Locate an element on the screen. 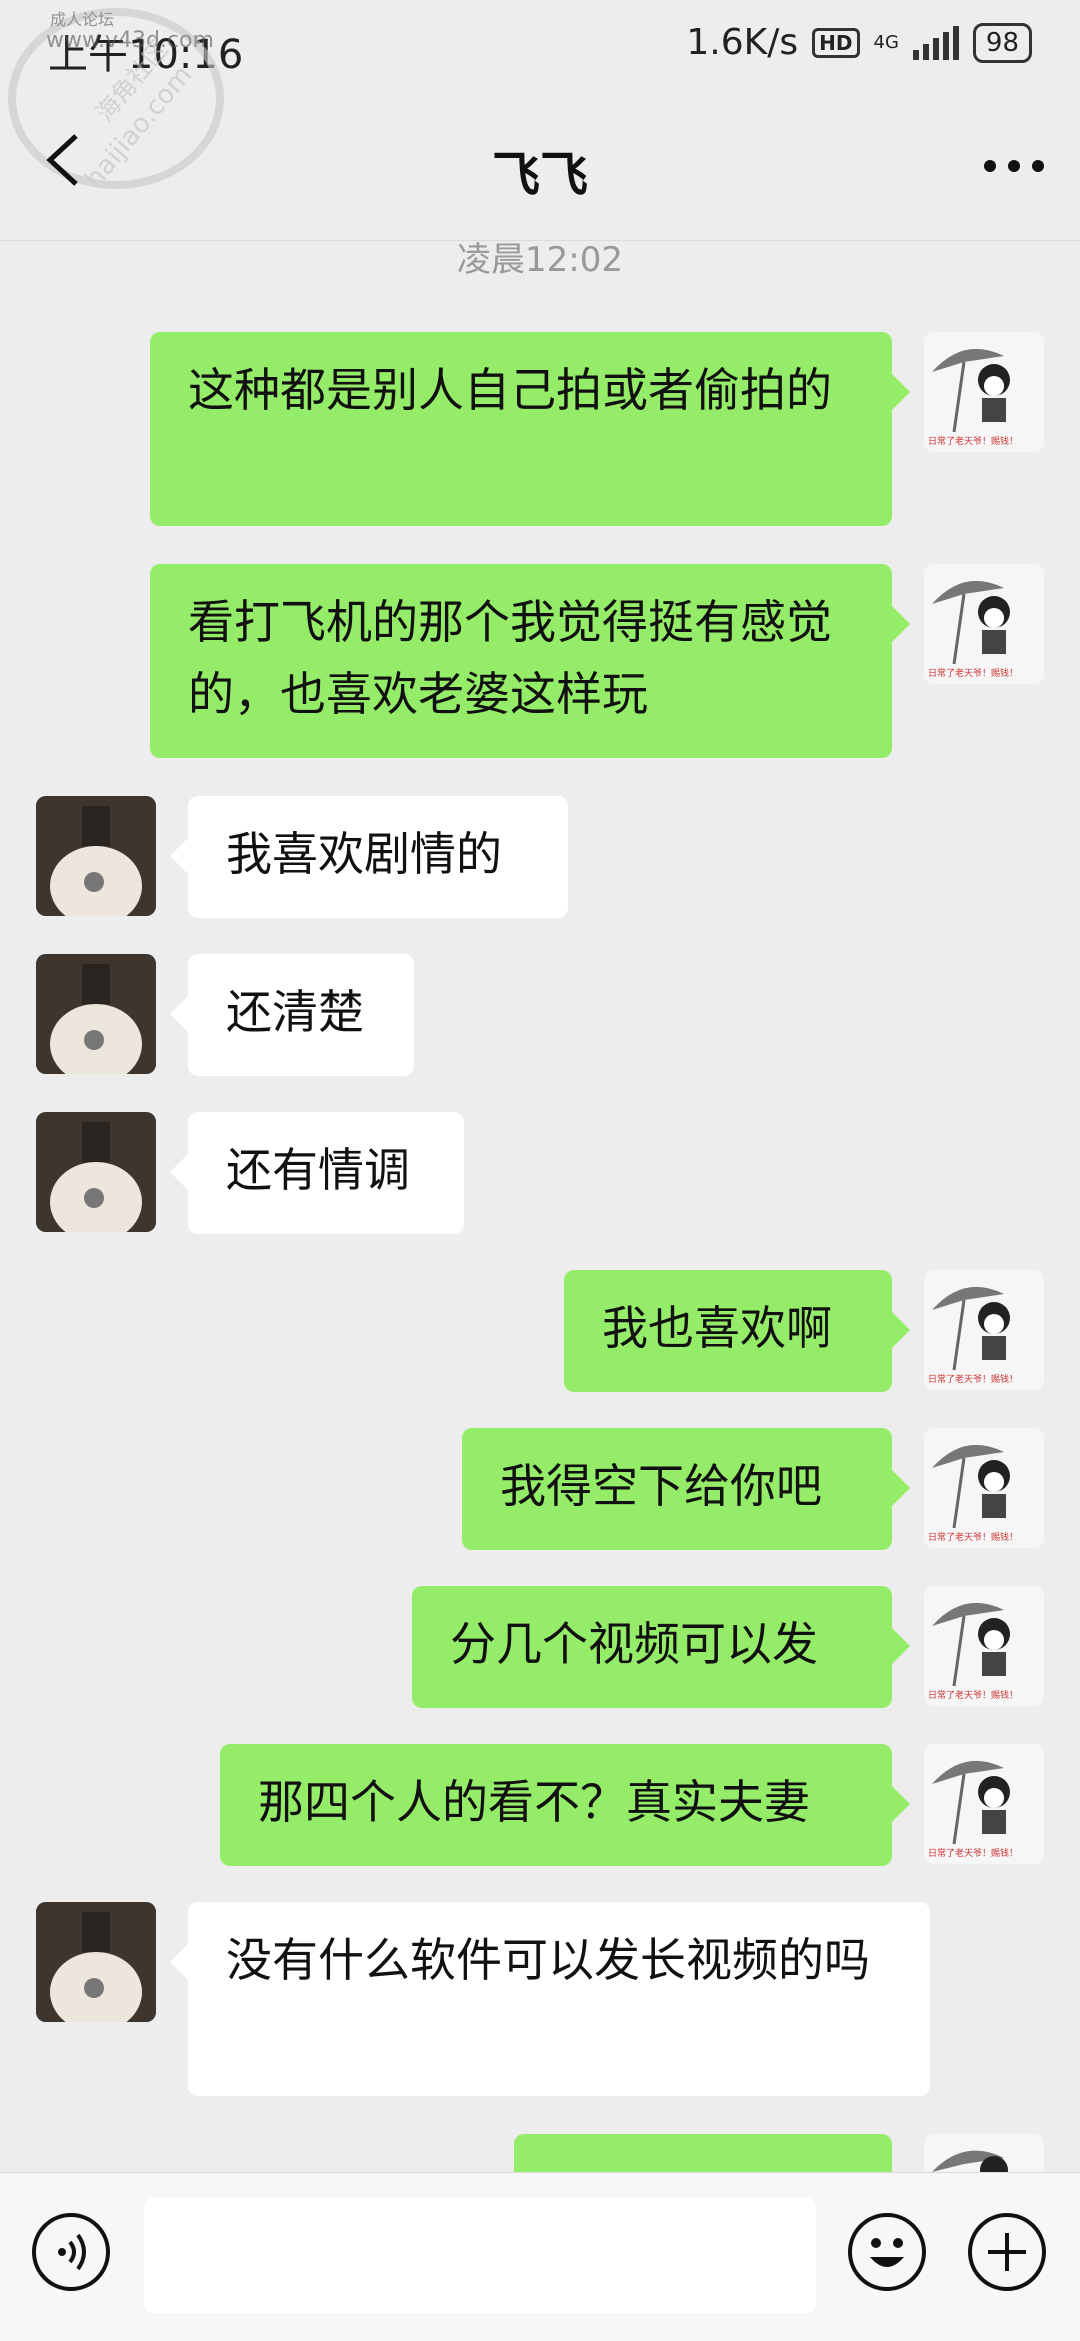 The image size is (1080, 2341). chat-header: 飞飞 is located at coordinates (540, 165).